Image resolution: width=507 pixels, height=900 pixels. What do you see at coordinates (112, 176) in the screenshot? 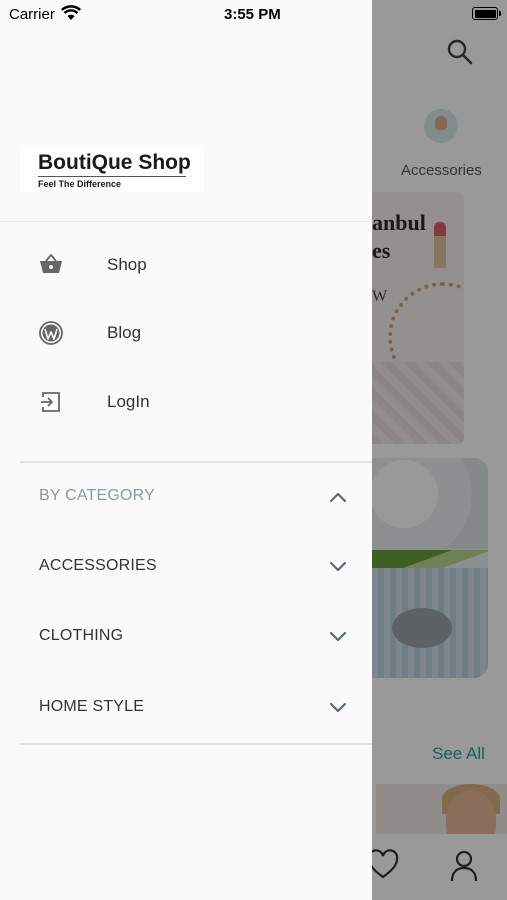
I see `logo-underline` at bounding box center [112, 176].